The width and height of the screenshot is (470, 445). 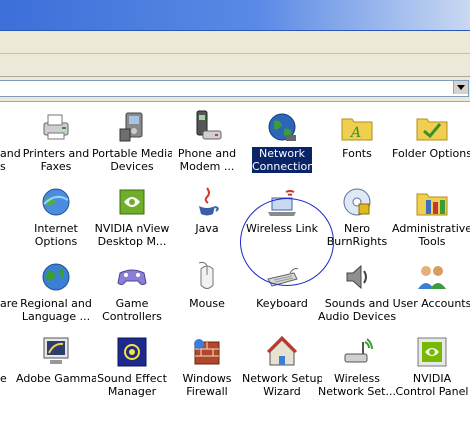 What do you see at coordinates (432, 352) in the screenshot?
I see `nvidia-control-panel-icon` at bounding box center [432, 352].